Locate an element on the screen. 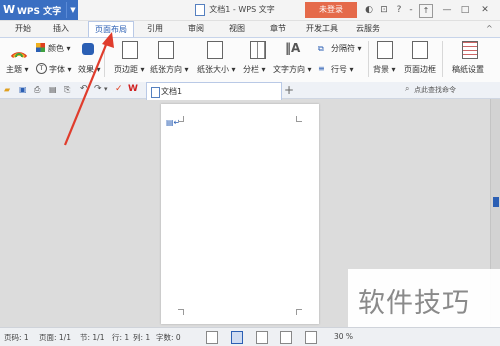  effects-icon is located at coordinates (88, 49).